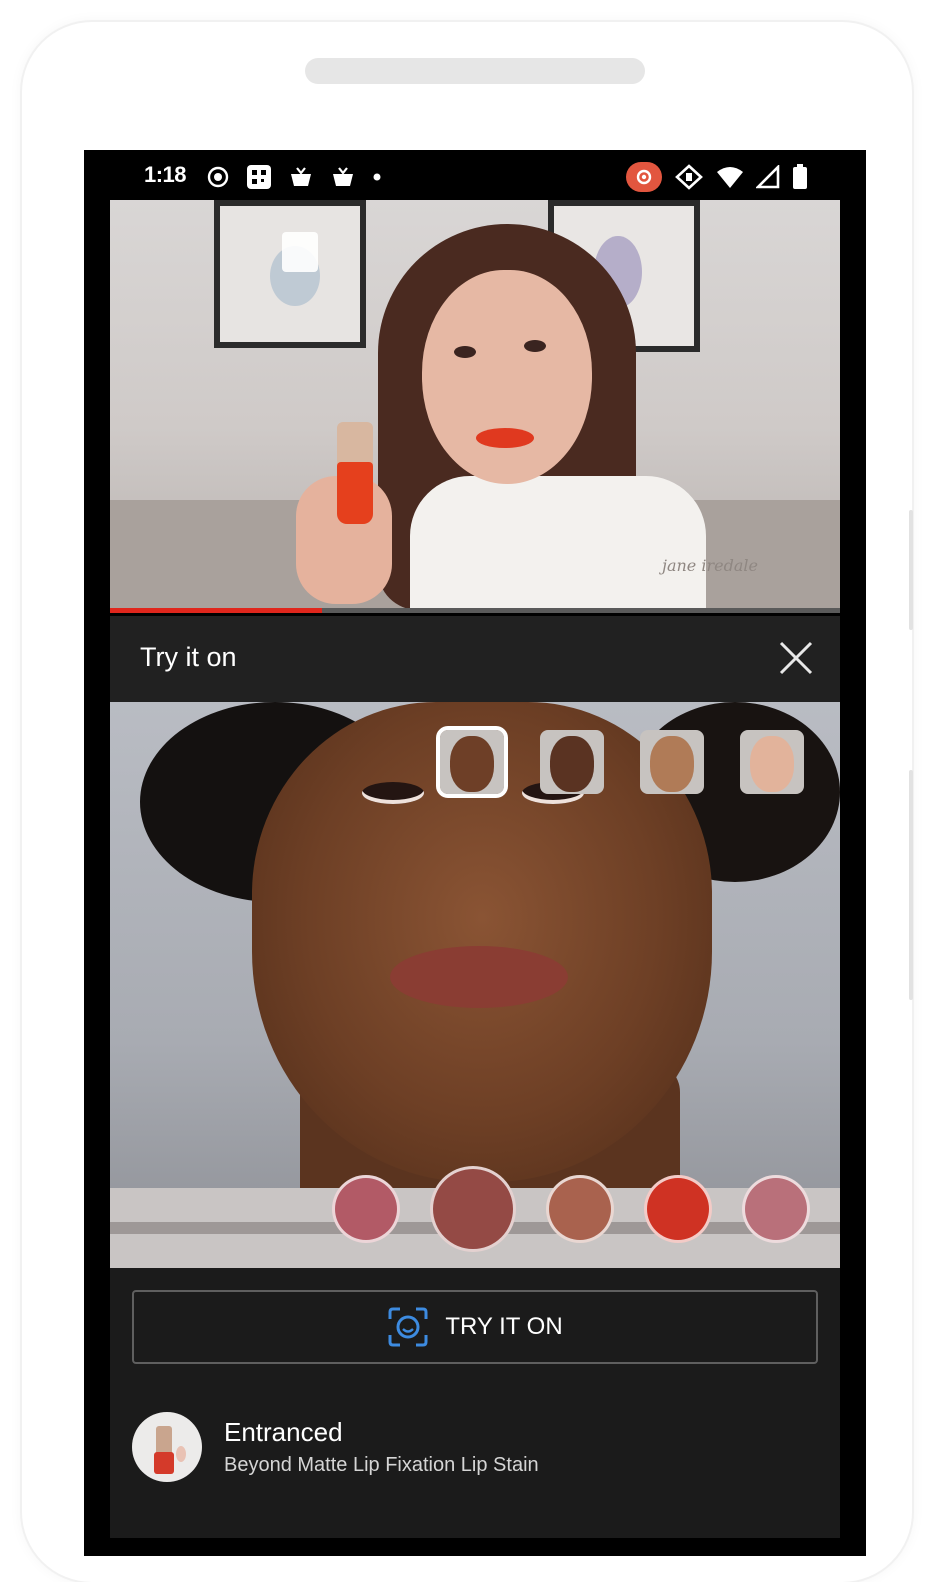 Image resolution: width=929 pixels, height=1582 pixels. Describe the element at coordinates (377, 177) in the screenshot. I see `dot-icon` at that location.